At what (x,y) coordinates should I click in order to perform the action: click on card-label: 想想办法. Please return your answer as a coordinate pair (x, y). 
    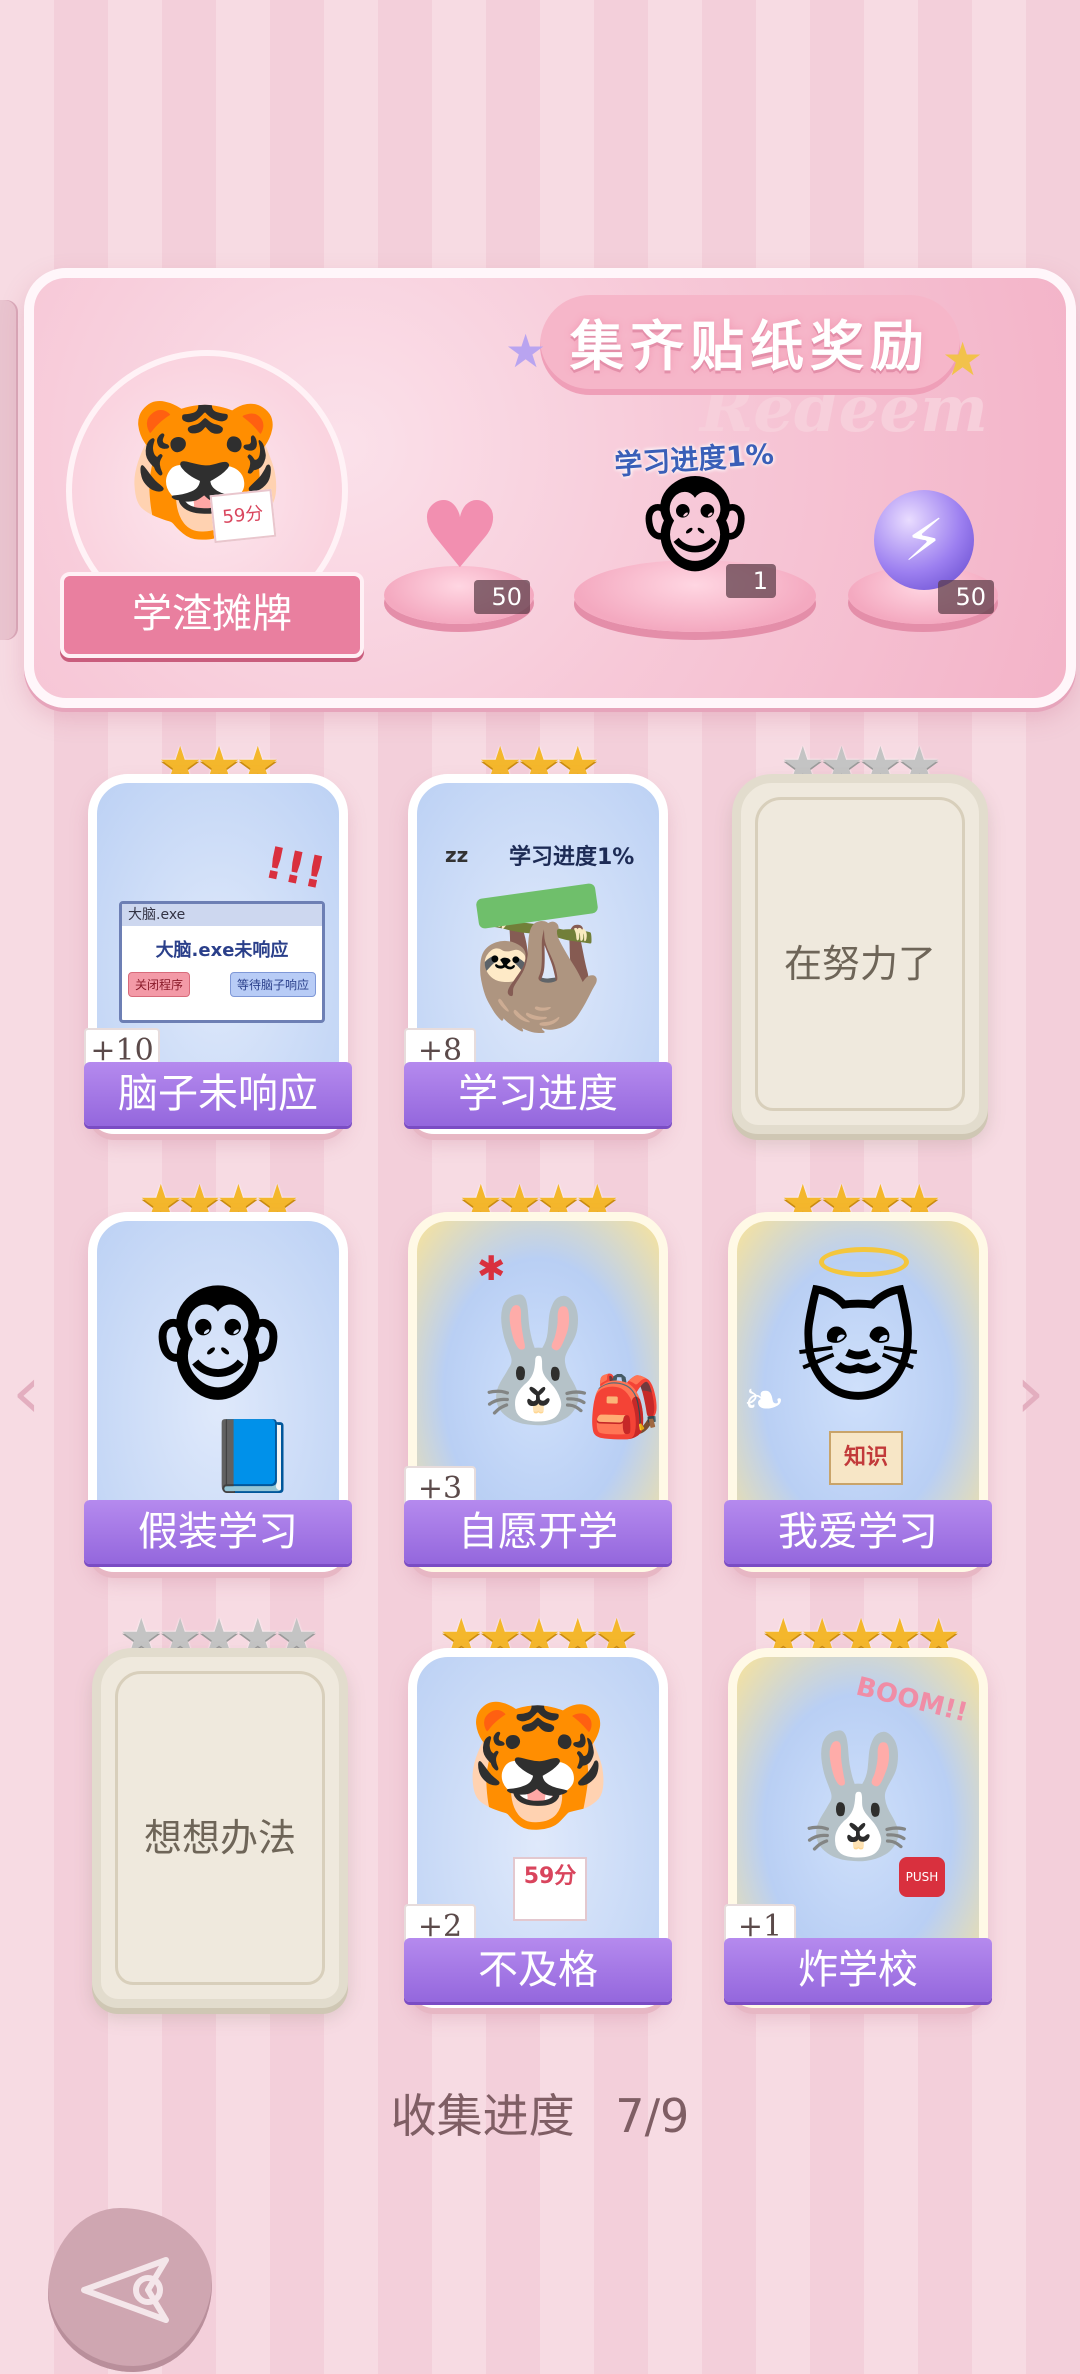
    Looking at the image, I should click on (219, 1838).